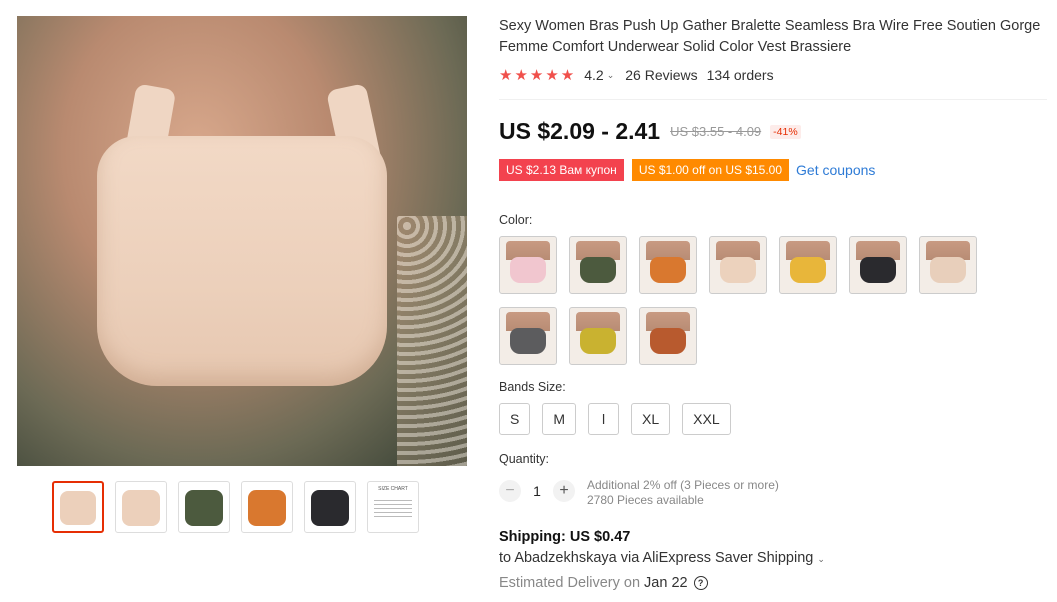  I want to click on divider, so click(773, 99).